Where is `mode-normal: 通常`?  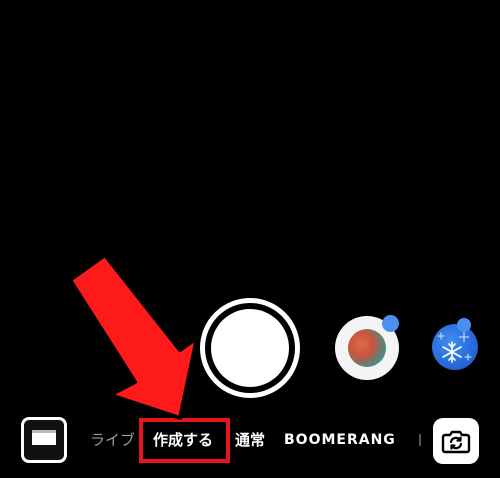
mode-normal: 通常 is located at coordinates (250, 440).